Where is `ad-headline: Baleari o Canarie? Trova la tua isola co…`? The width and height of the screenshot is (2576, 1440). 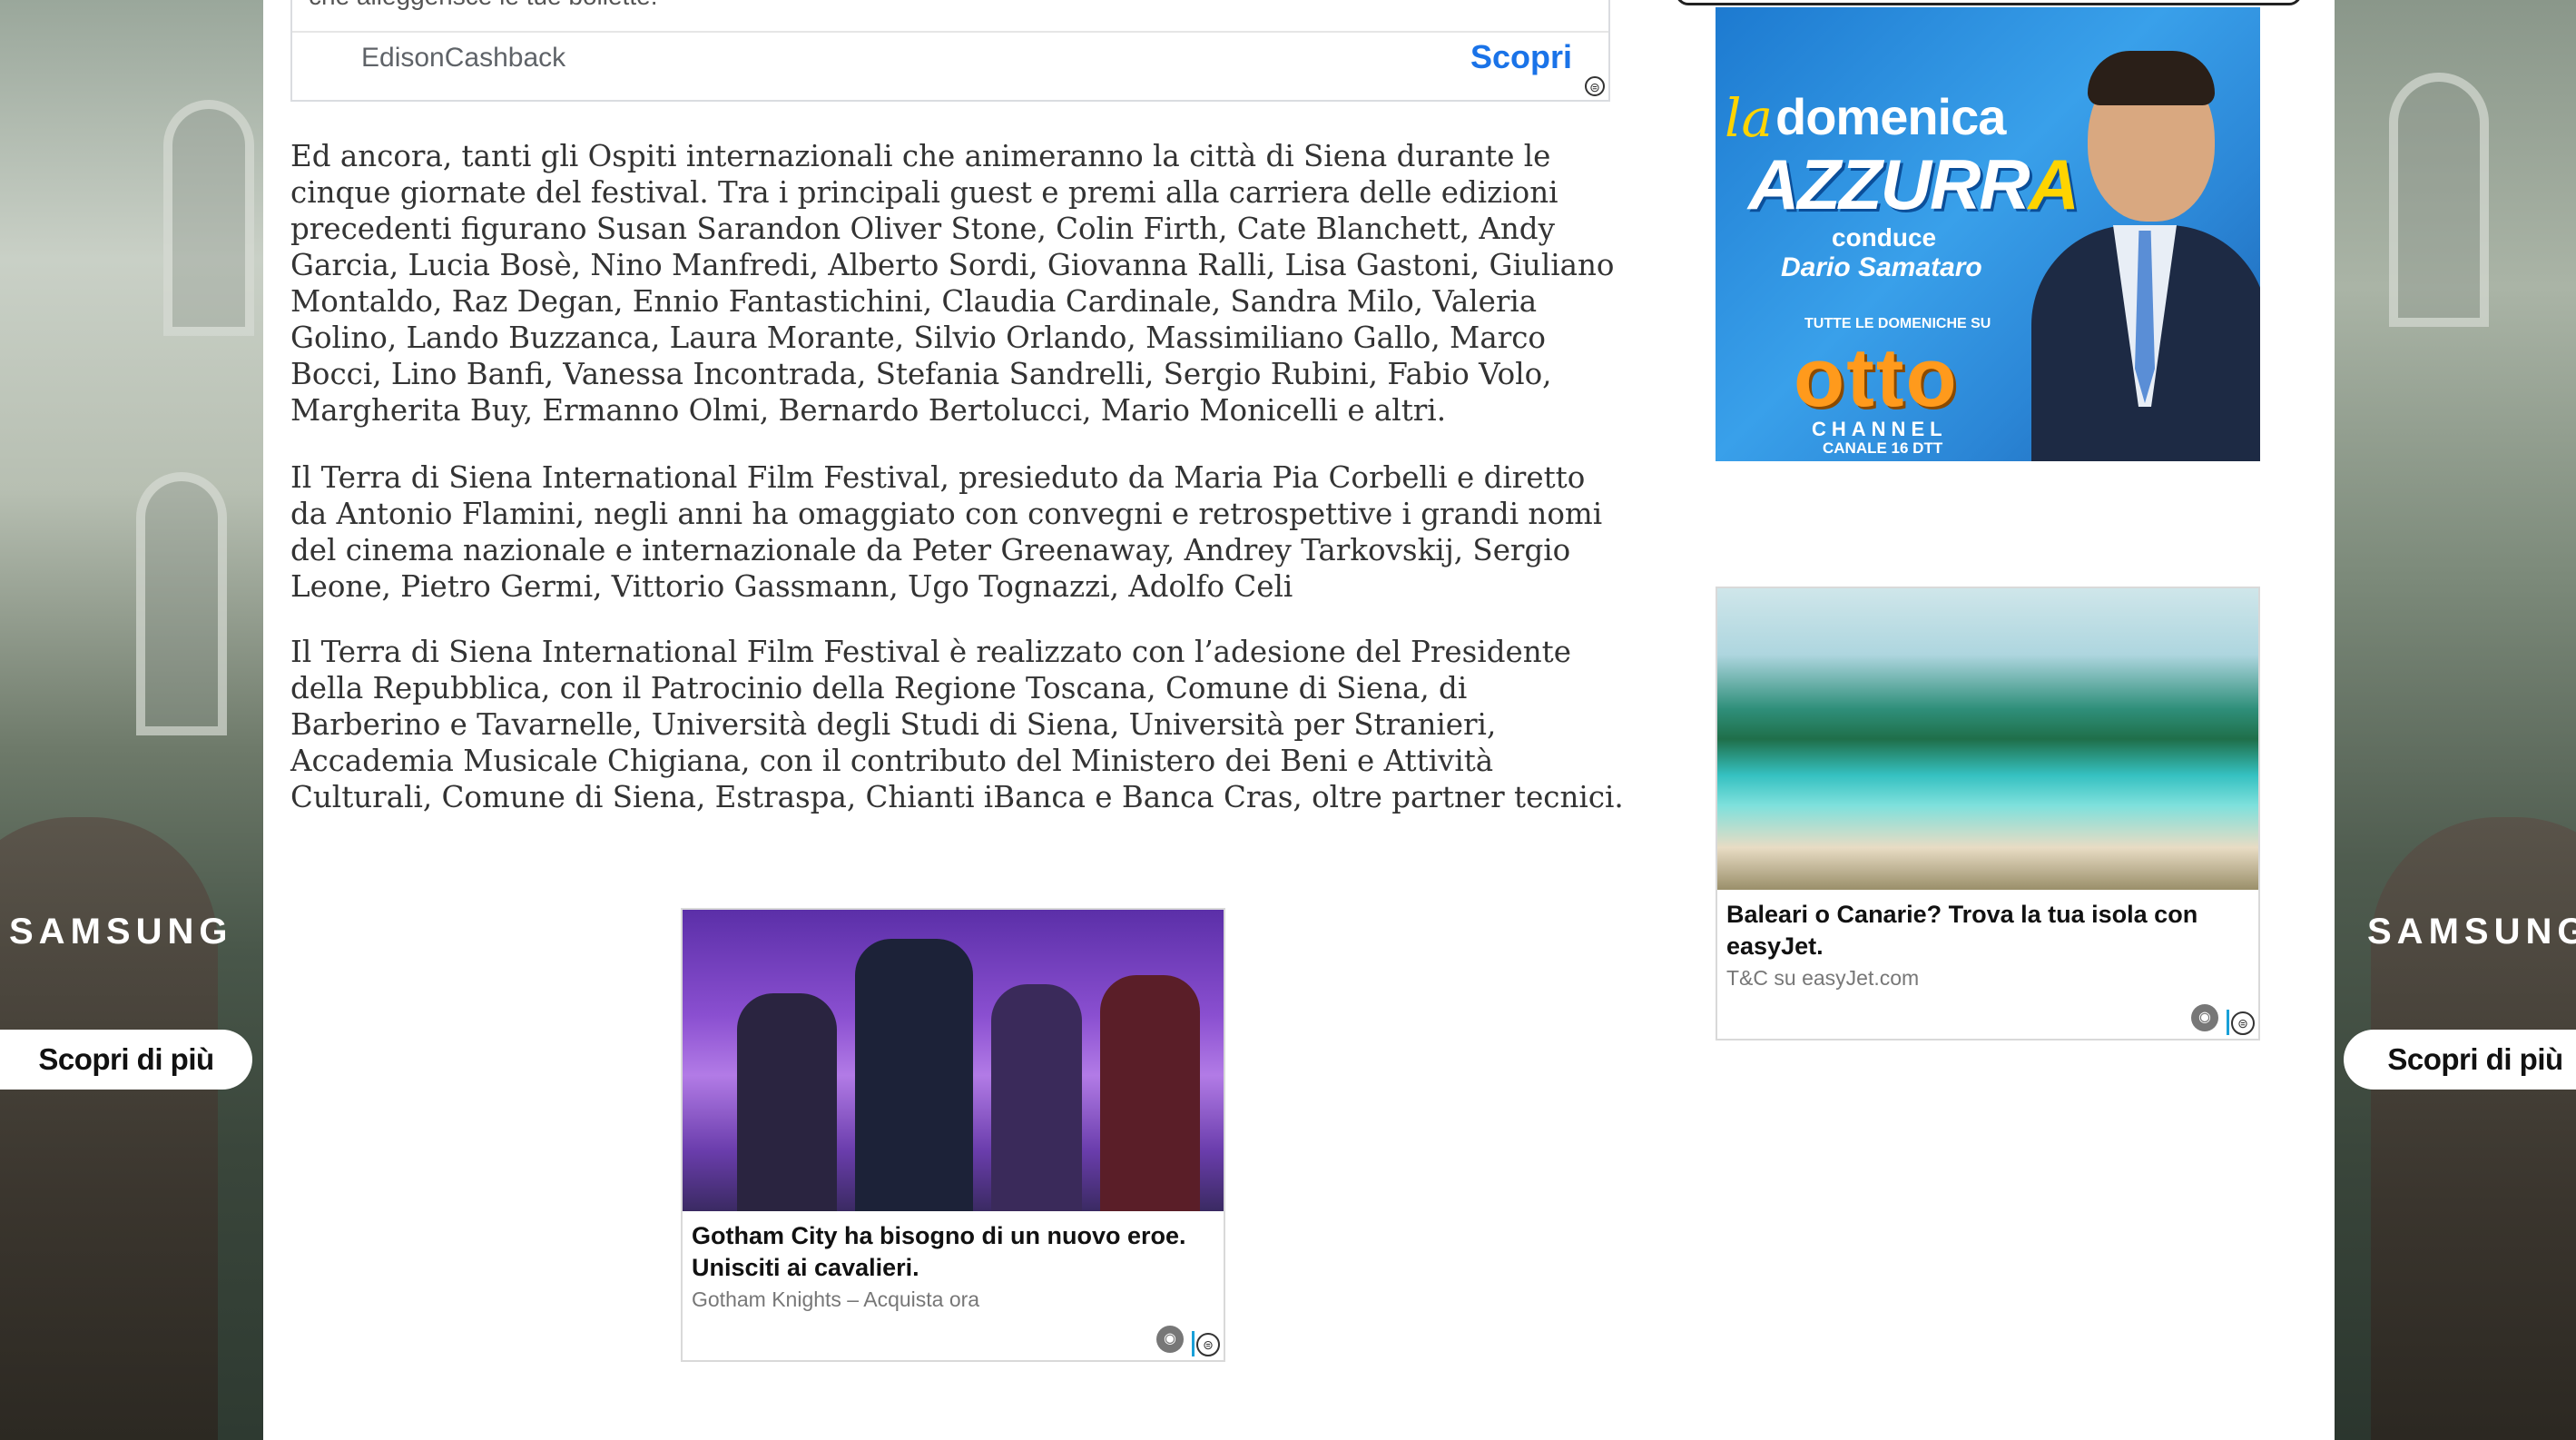 ad-headline: Baleari o Canarie? Trova la tua isola co… is located at coordinates (1987, 930).